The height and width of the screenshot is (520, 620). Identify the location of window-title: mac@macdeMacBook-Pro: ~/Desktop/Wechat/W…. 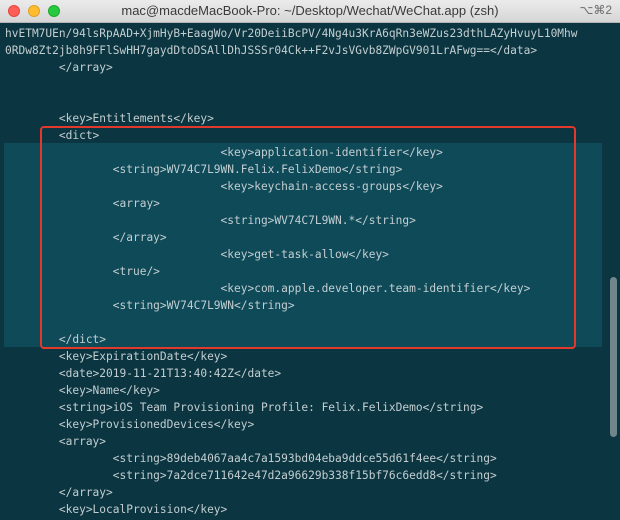
(310, 10).